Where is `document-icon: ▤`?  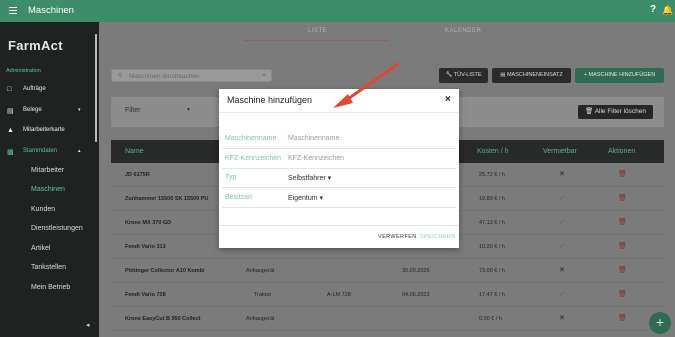
document-icon: ▤ is located at coordinates (10, 111).